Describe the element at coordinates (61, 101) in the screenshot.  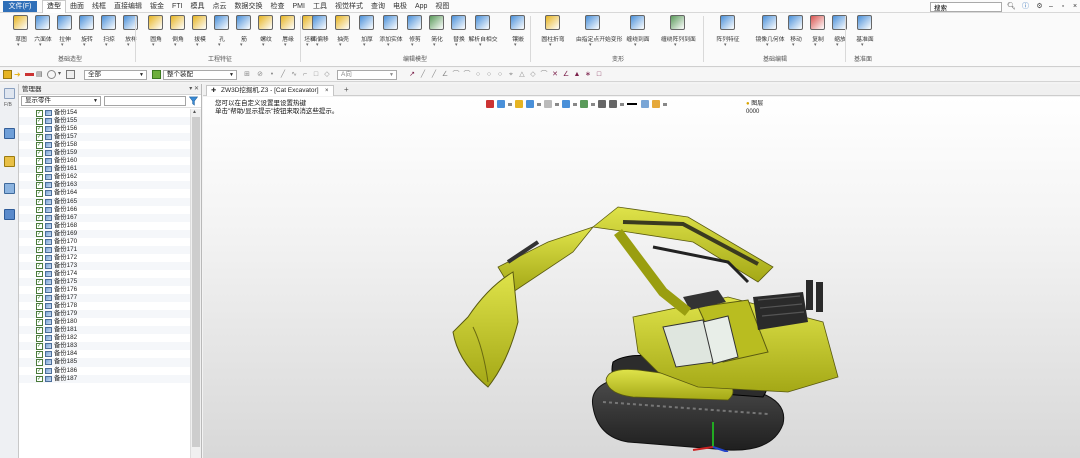
I see `display-filter-select: 显示零件 ▼` at that location.